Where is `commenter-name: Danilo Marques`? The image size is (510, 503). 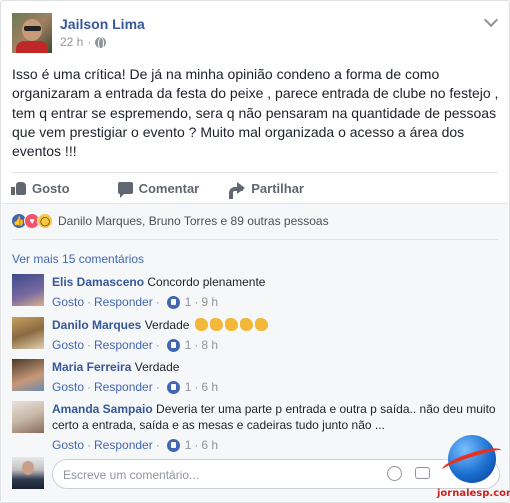
commenter-name: Danilo Marques is located at coordinates (96, 325).